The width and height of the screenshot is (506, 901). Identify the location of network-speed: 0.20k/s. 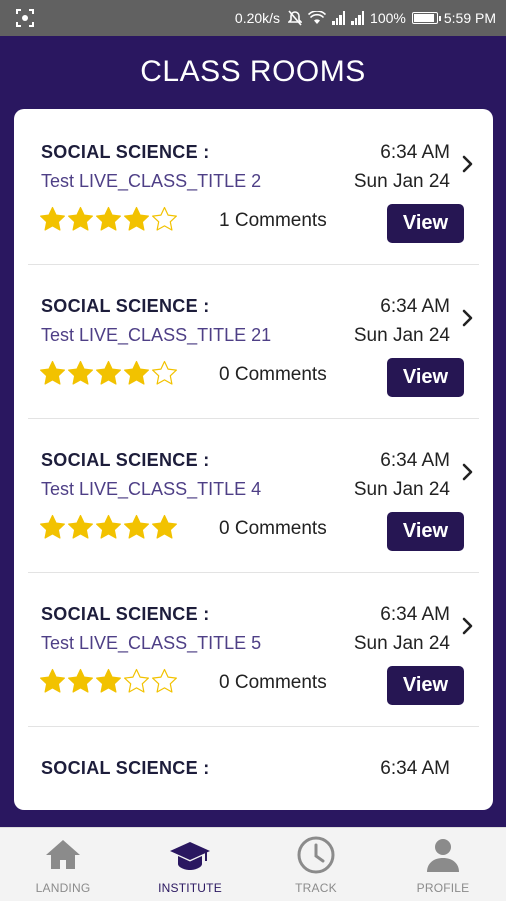
(257, 18).